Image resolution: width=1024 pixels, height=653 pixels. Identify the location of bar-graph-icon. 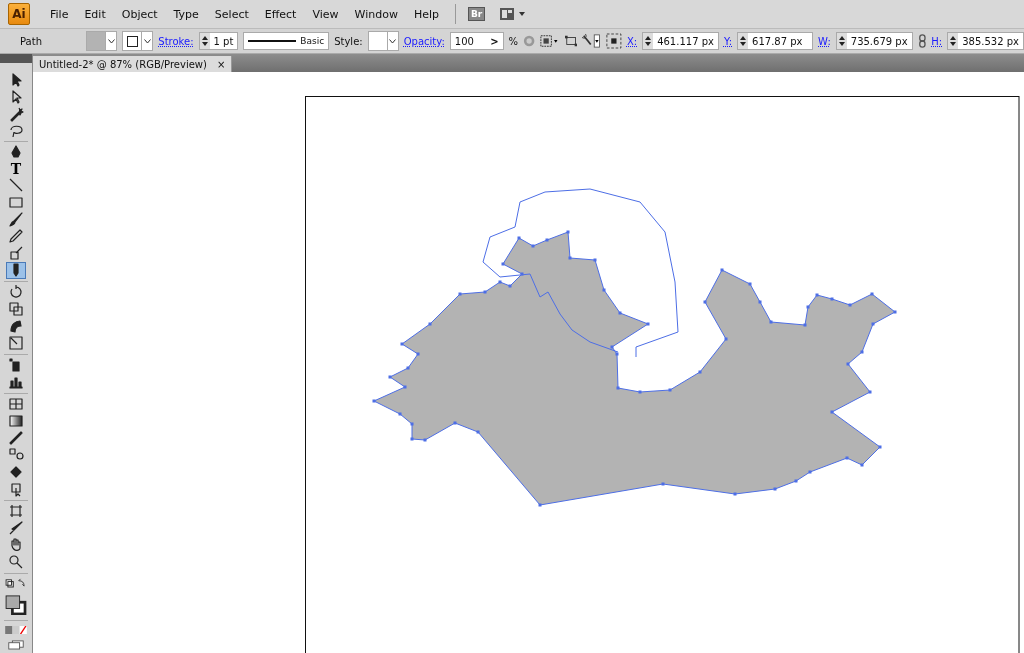
(16, 382).